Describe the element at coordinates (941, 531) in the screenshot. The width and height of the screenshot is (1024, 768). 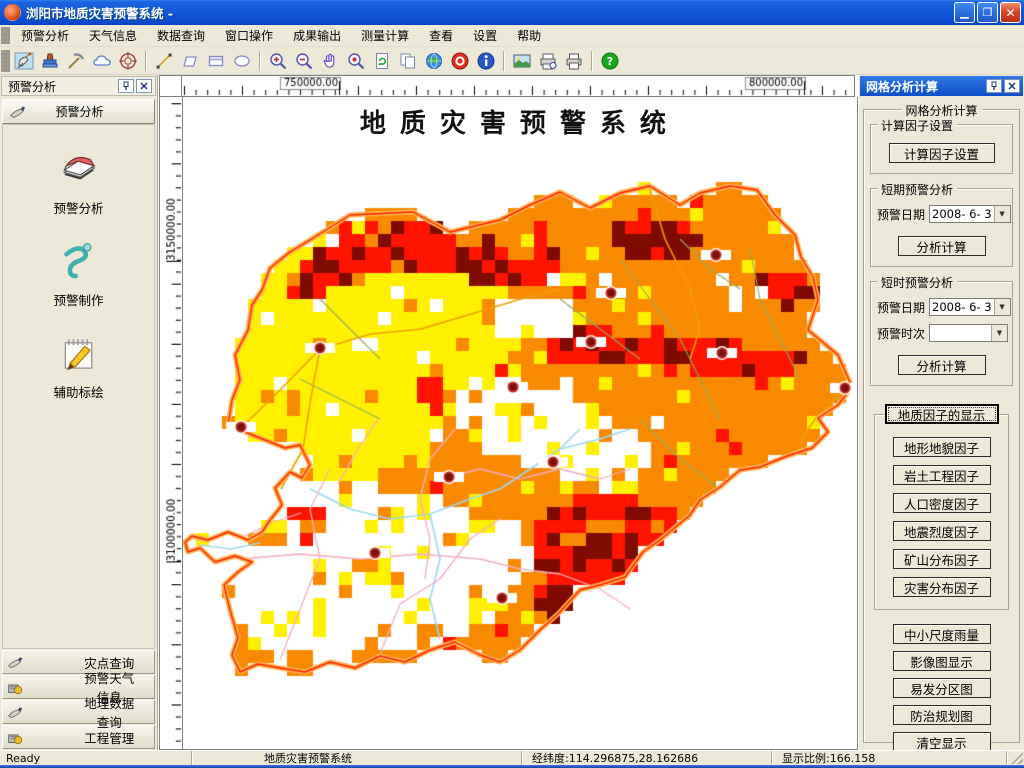
I see `factor-button-地震烈度因子: 地震烈度因子` at that location.